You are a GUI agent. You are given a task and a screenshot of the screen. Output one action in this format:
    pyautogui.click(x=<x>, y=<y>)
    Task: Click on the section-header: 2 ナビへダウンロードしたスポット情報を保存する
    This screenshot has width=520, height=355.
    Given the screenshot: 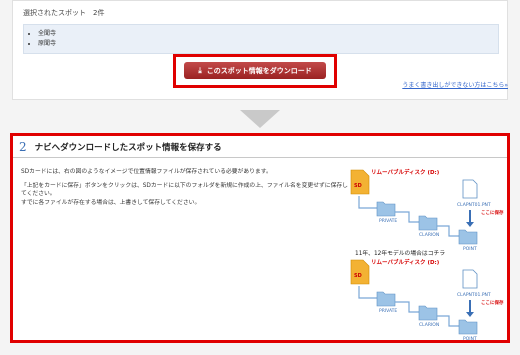 What is the action you would take?
    pyautogui.click(x=260, y=147)
    